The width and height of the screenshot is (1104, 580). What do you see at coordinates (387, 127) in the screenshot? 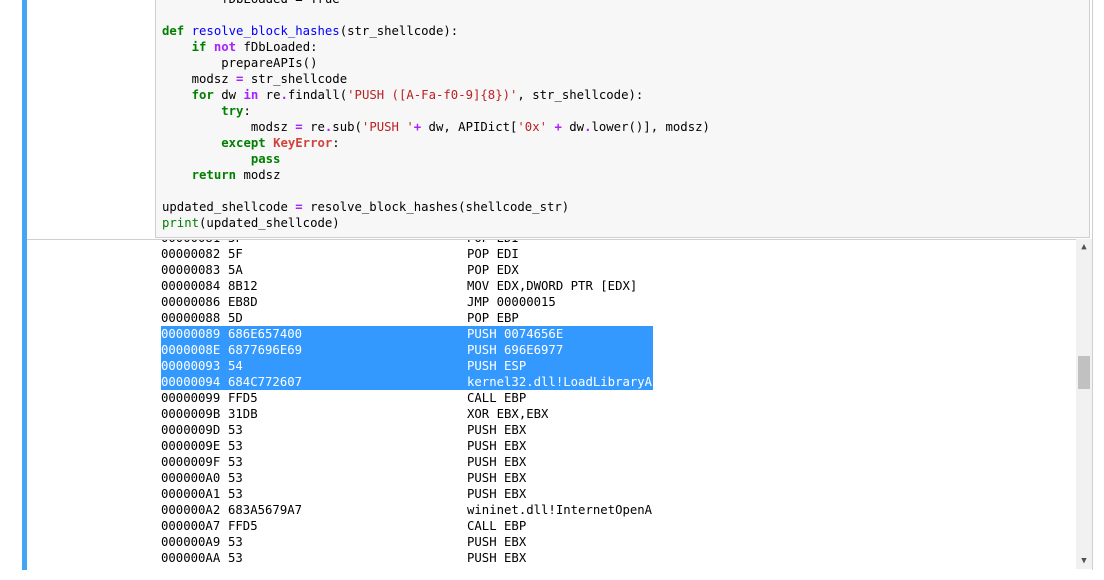
I see `code-token: 'PUSH '` at bounding box center [387, 127].